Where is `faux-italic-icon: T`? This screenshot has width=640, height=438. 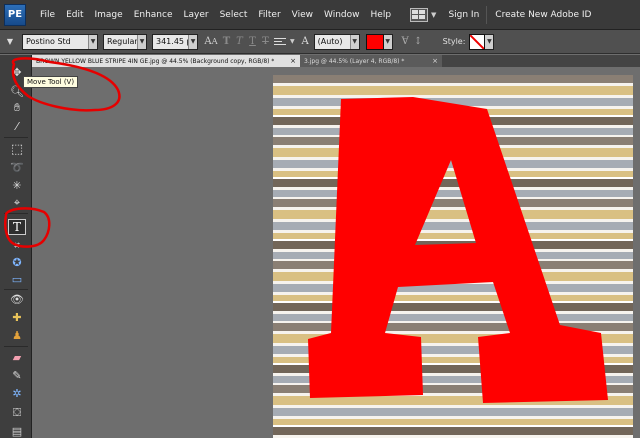 faux-italic-icon: T is located at coordinates (239, 41).